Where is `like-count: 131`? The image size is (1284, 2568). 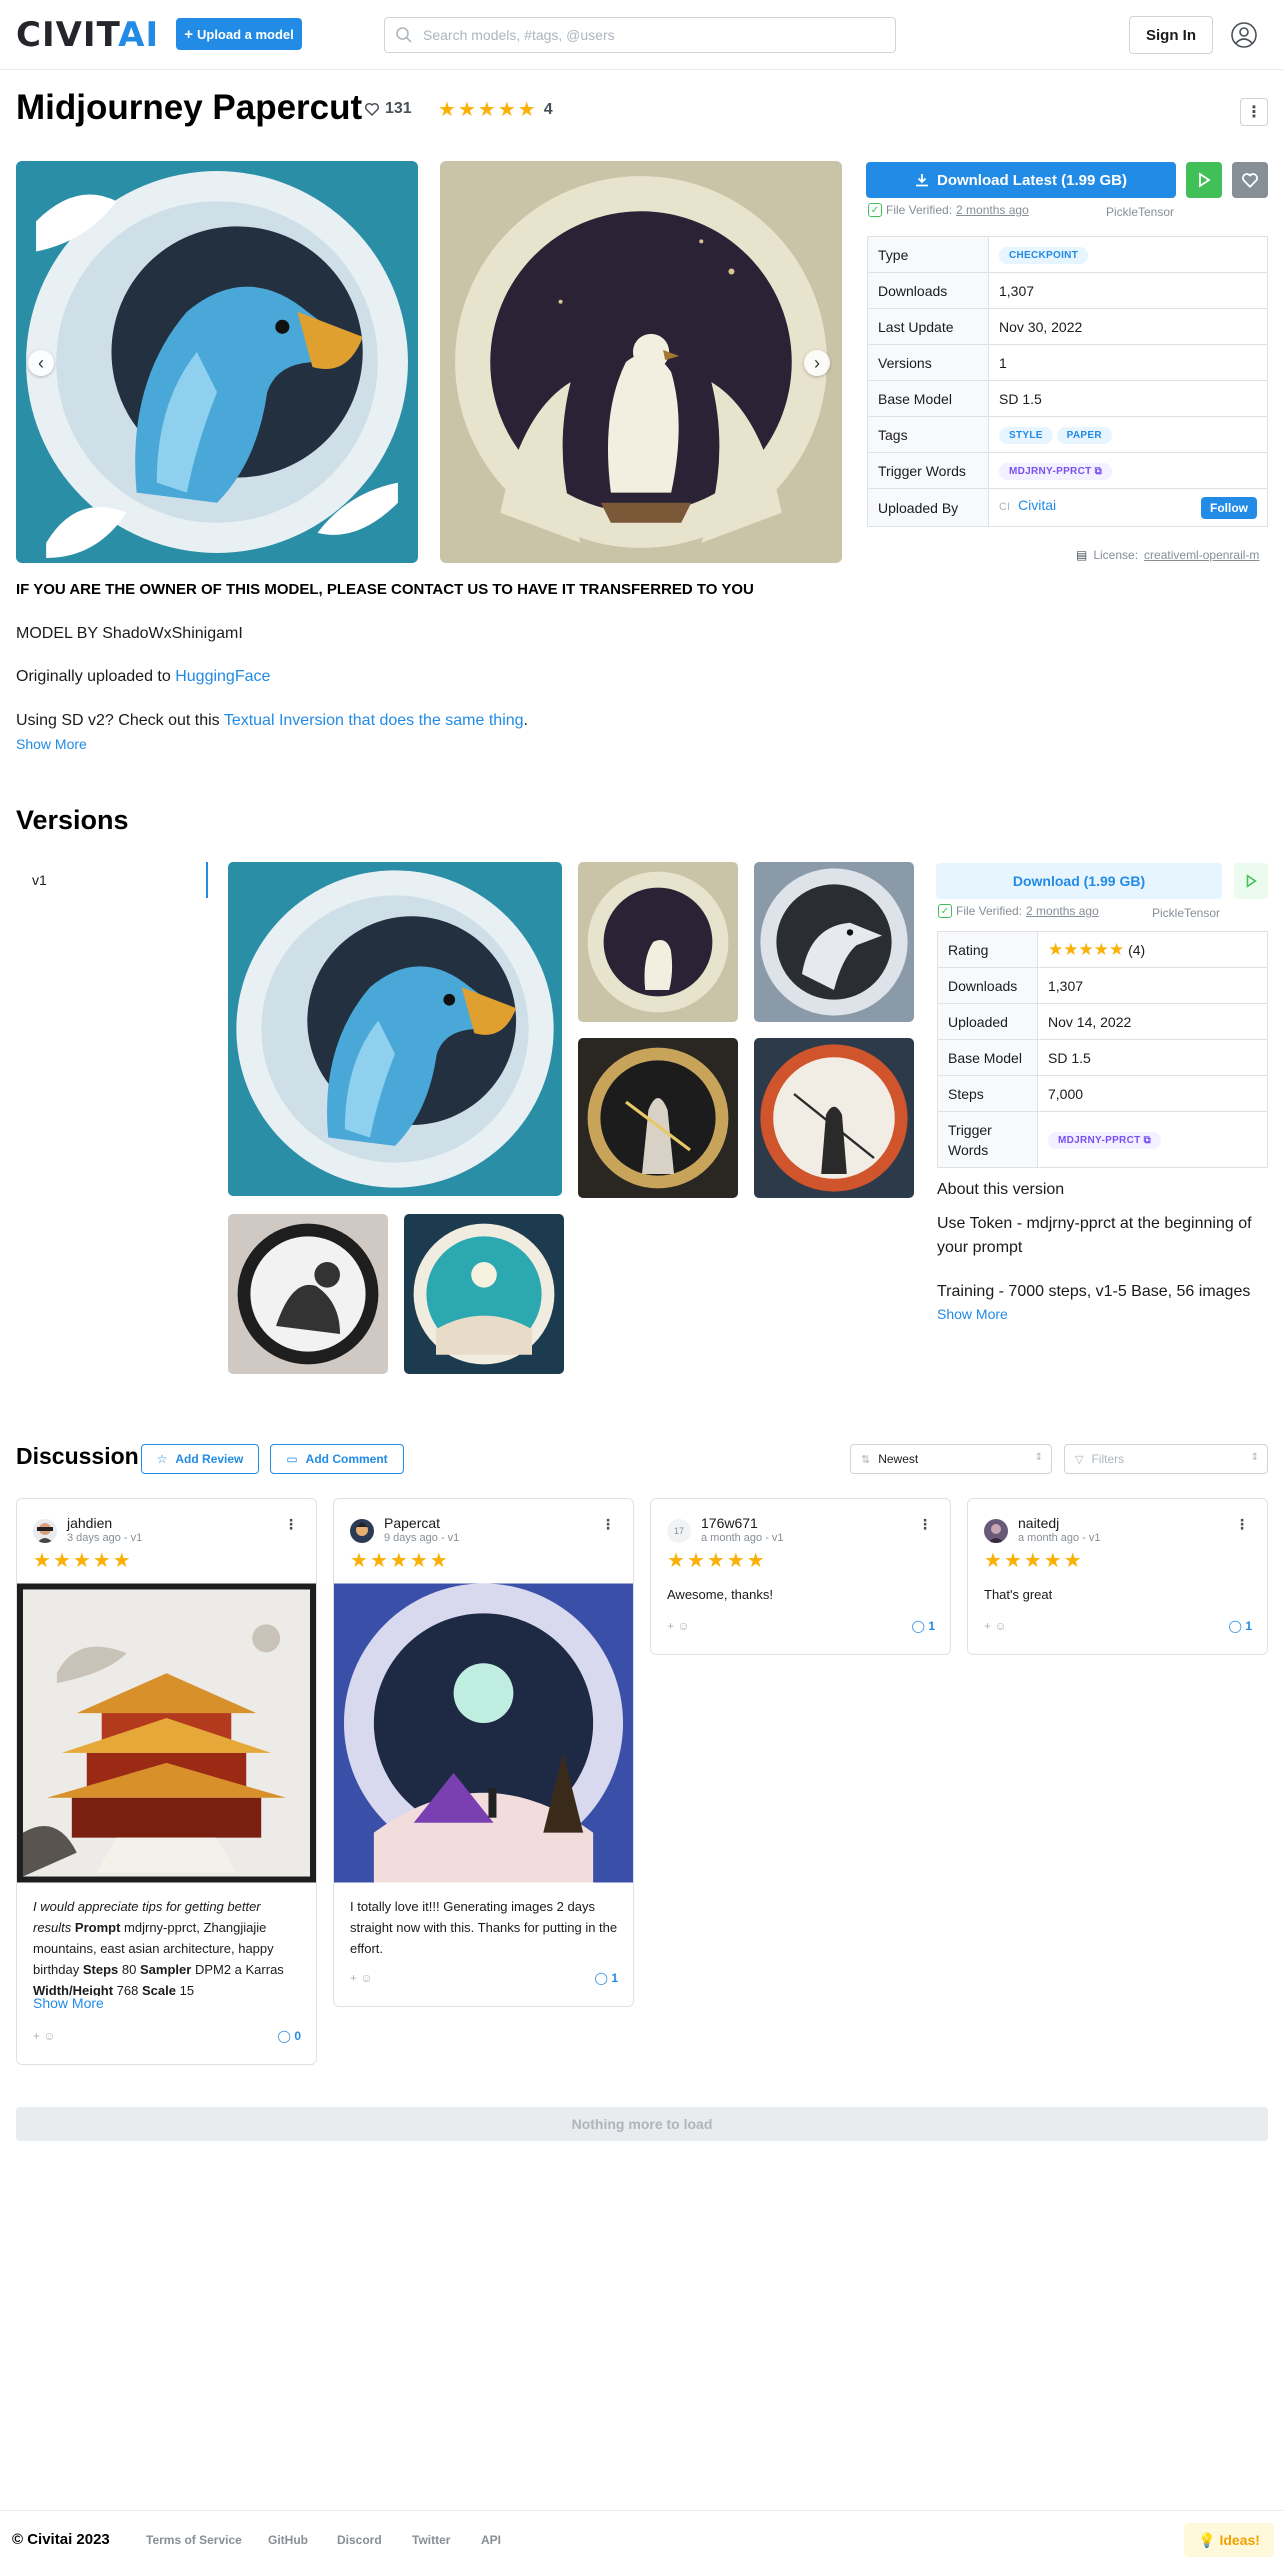
like-count: 131 is located at coordinates (388, 109).